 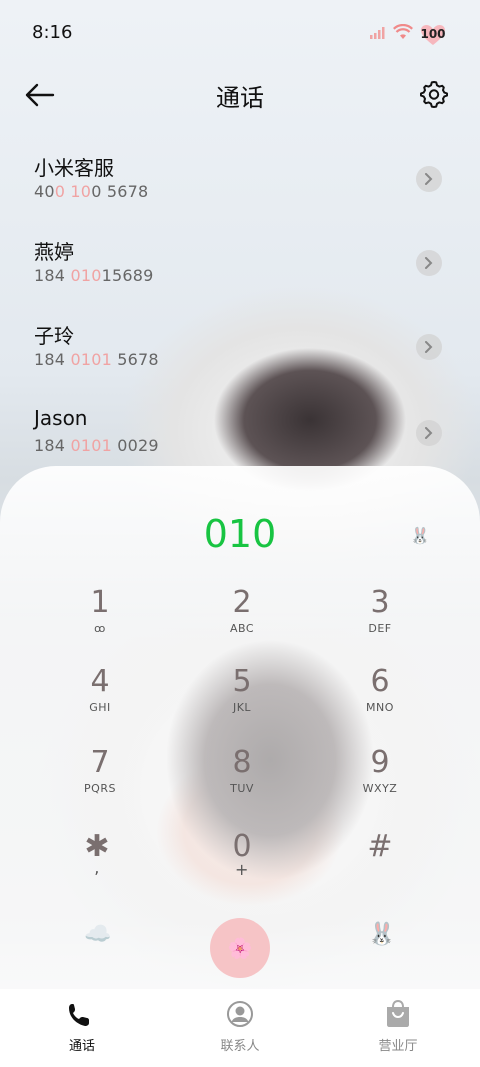 I want to click on key-0: 0 +, so click(x=242, y=865).